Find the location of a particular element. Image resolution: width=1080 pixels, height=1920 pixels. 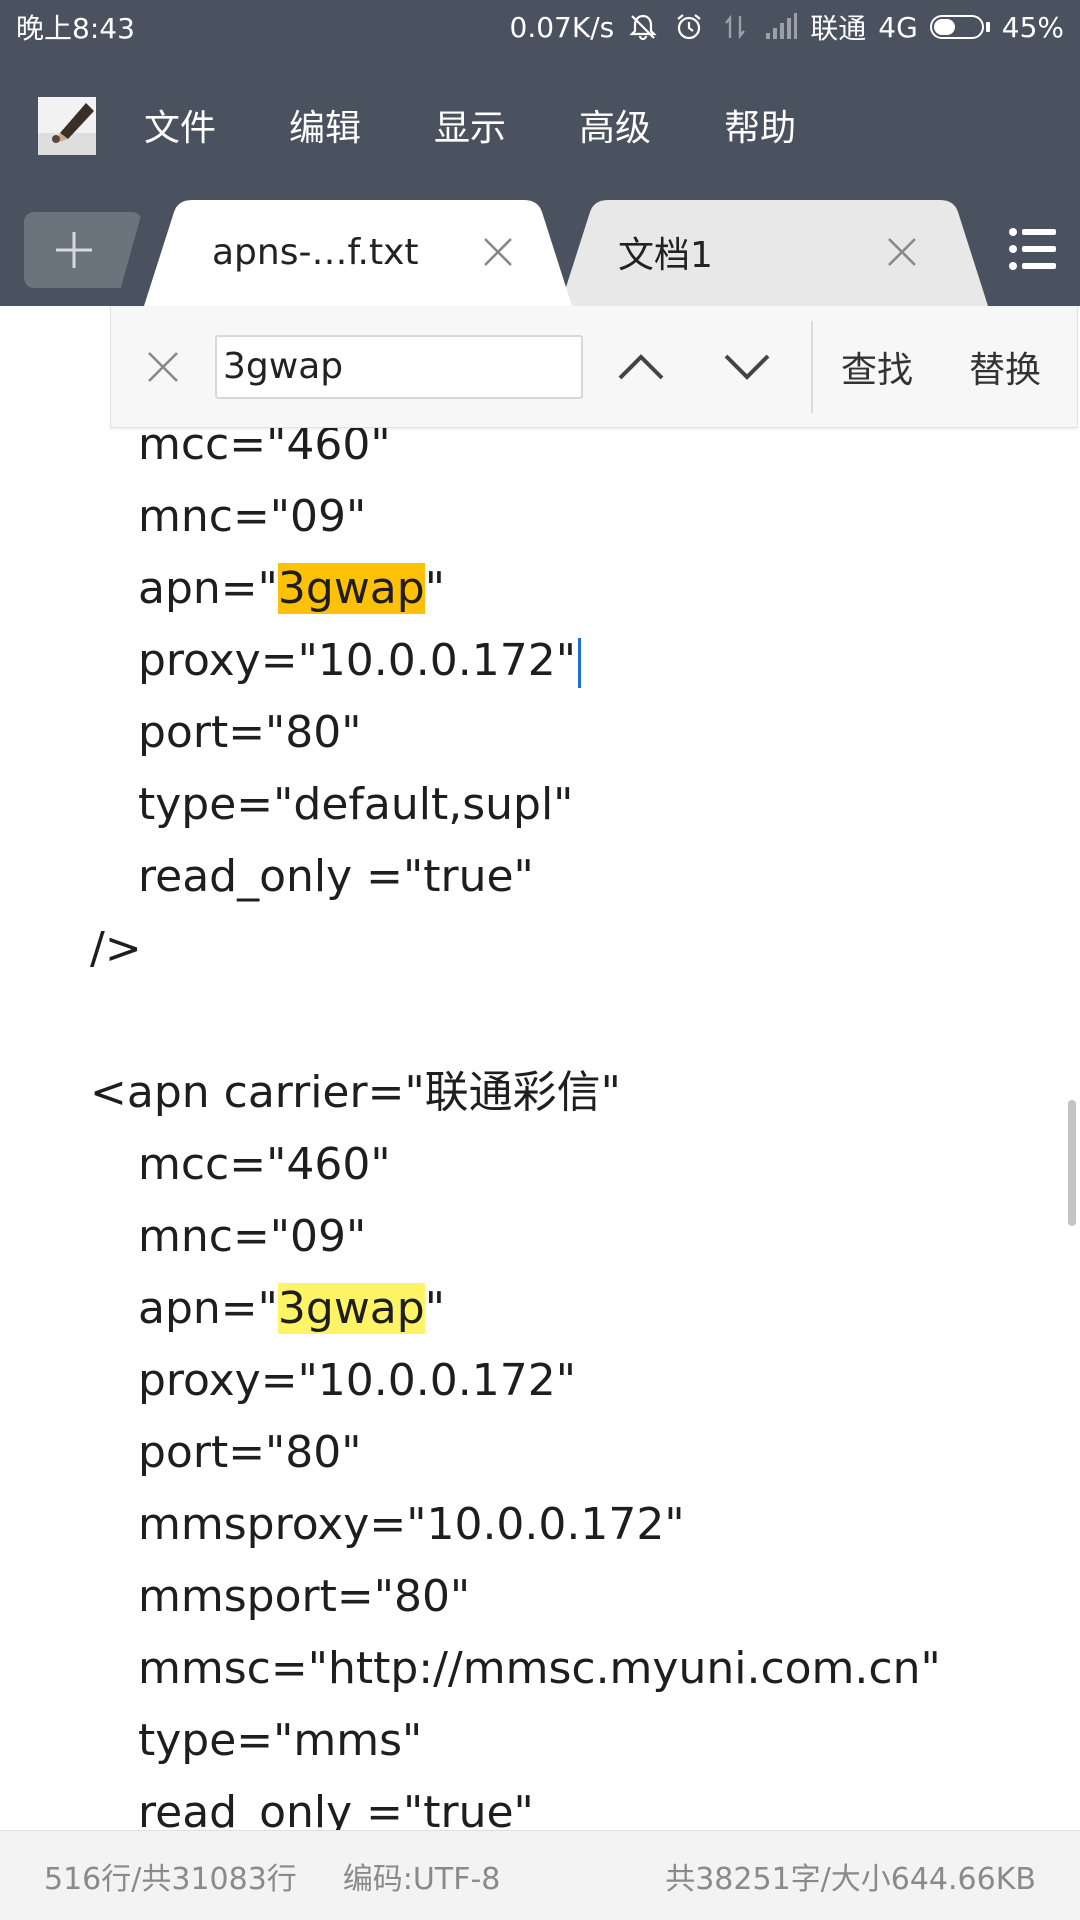

close-tab-apns-file-icon is located at coordinates (498, 252).